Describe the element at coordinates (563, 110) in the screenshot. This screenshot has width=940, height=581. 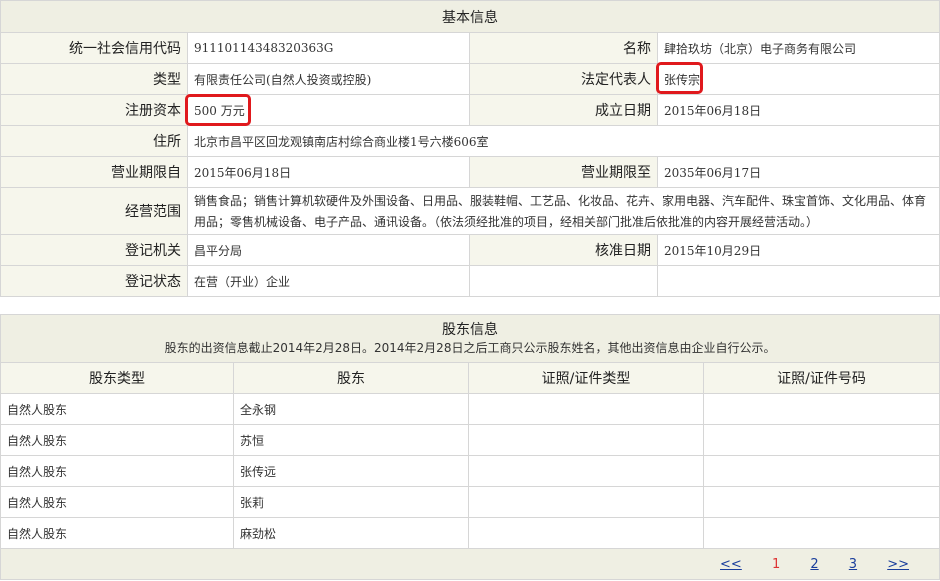
I see `est-date-label: 成立日期` at that location.